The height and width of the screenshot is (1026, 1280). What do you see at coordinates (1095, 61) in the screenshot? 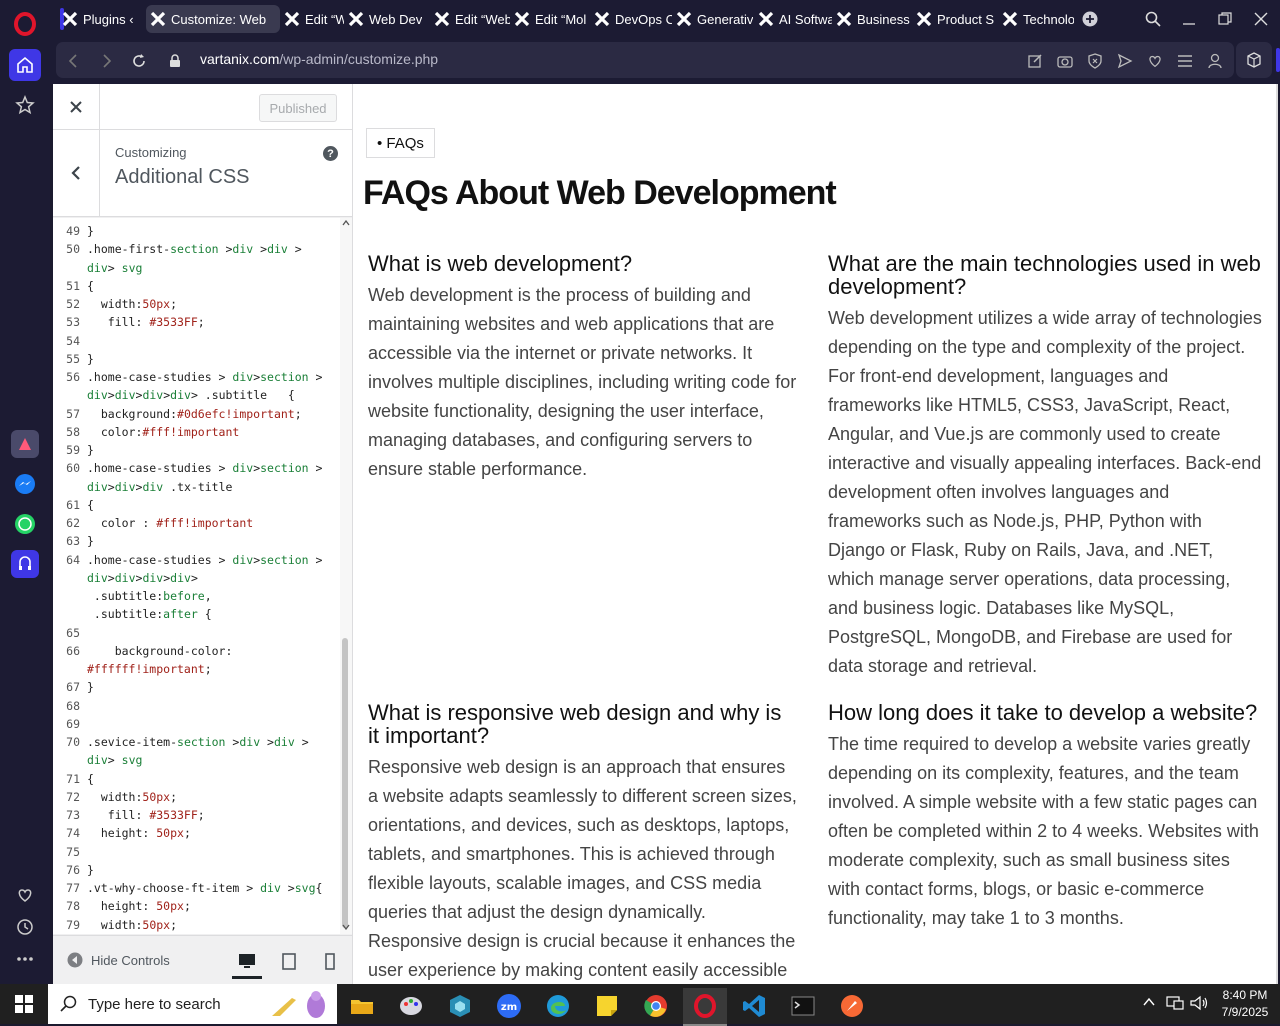
I see `adblock-shield-icon` at bounding box center [1095, 61].